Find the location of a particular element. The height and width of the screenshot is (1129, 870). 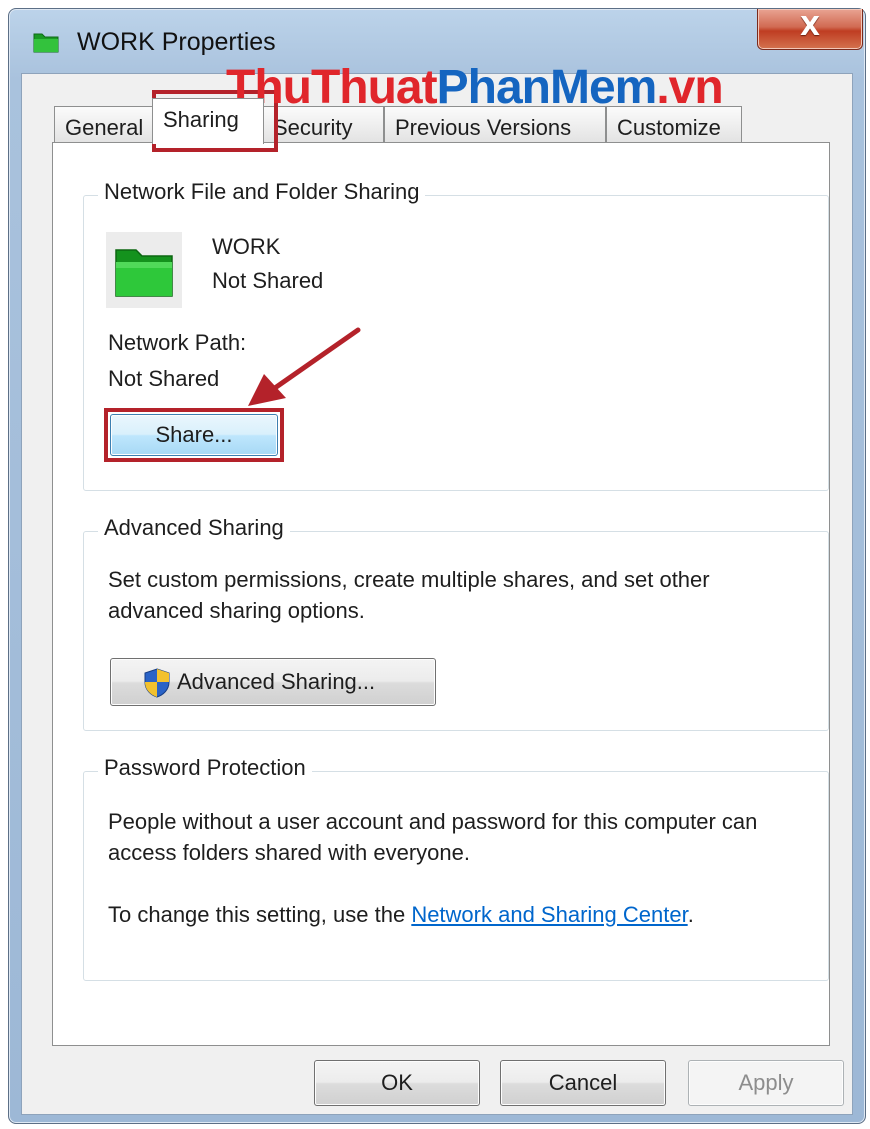

annotation-arrow-icon is located at coordinates (304, 366).